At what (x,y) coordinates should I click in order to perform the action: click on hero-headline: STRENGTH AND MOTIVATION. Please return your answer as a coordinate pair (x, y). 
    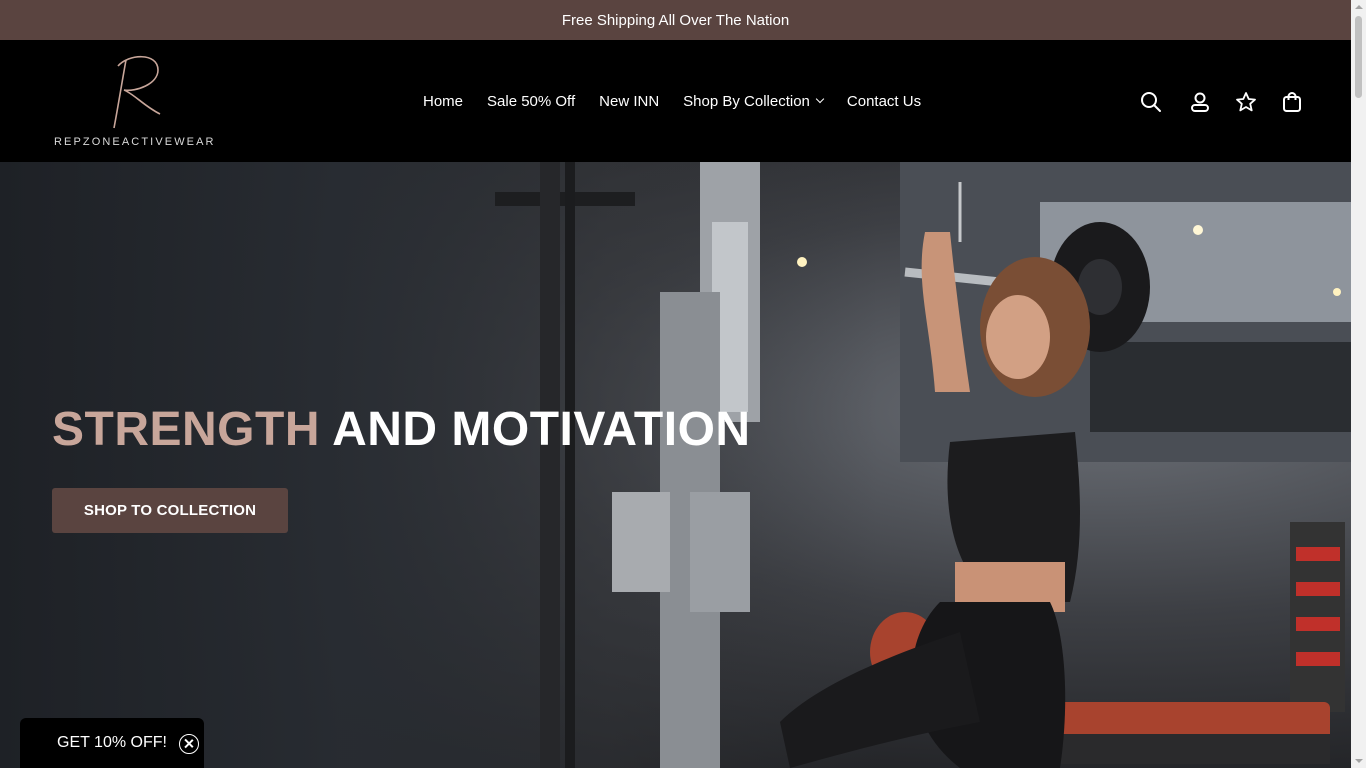
    Looking at the image, I should click on (401, 429).